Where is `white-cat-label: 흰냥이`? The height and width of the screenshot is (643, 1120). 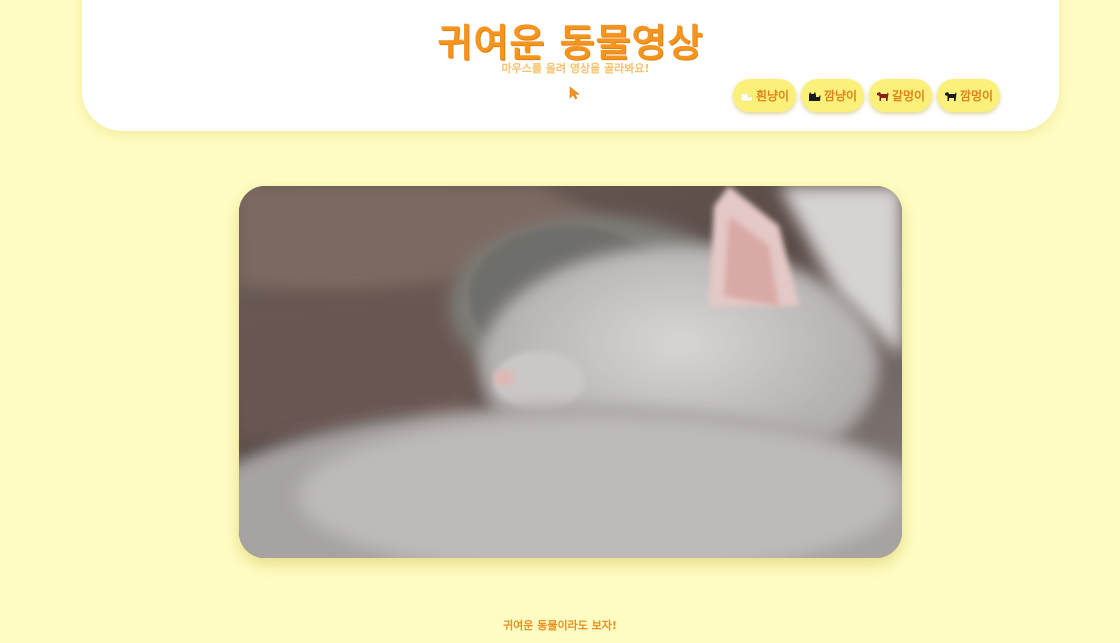
white-cat-label: 흰냥이 is located at coordinates (772, 96).